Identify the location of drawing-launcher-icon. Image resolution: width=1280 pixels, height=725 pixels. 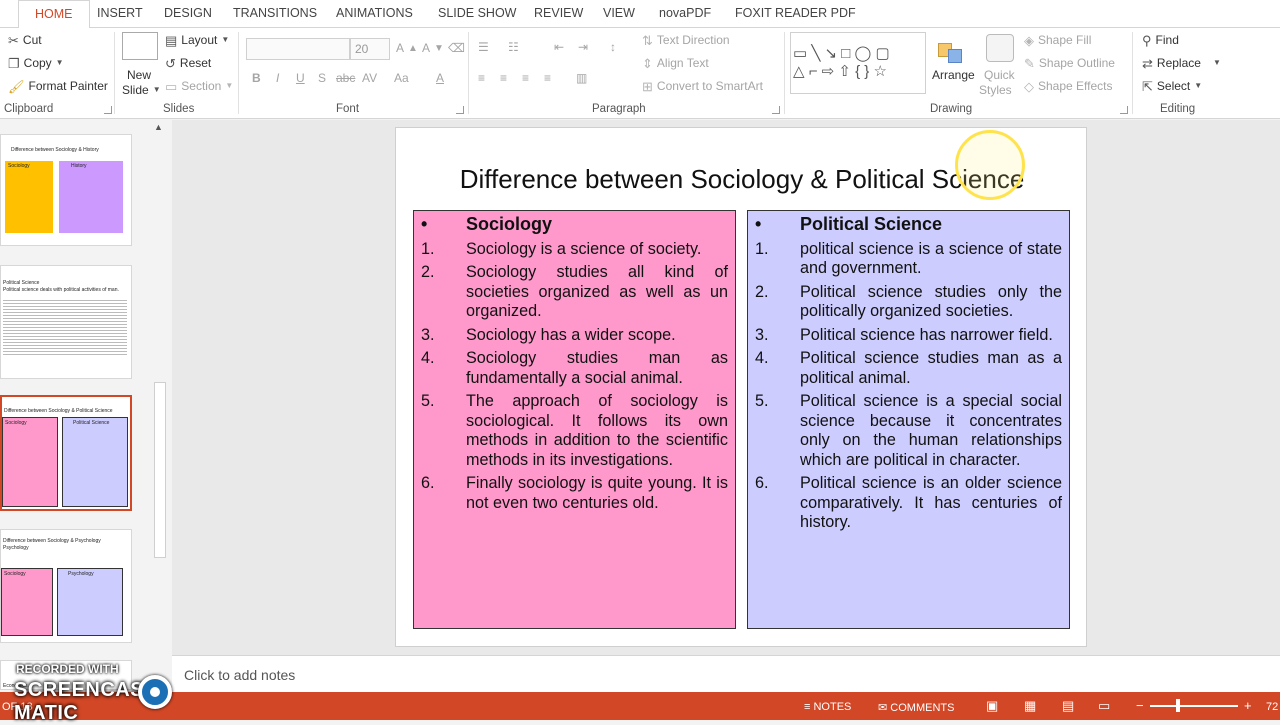
(1124, 110).